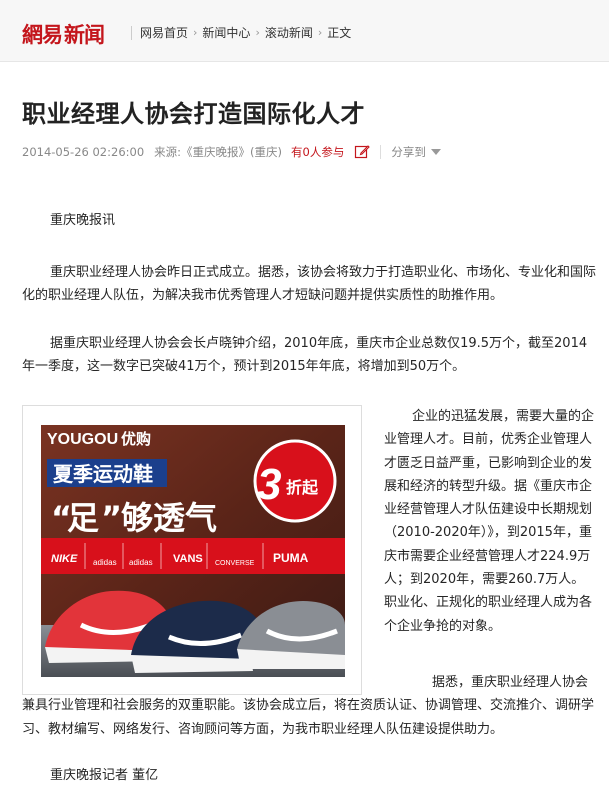  I want to click on logo-adidas: adidas, so click(141, 562).